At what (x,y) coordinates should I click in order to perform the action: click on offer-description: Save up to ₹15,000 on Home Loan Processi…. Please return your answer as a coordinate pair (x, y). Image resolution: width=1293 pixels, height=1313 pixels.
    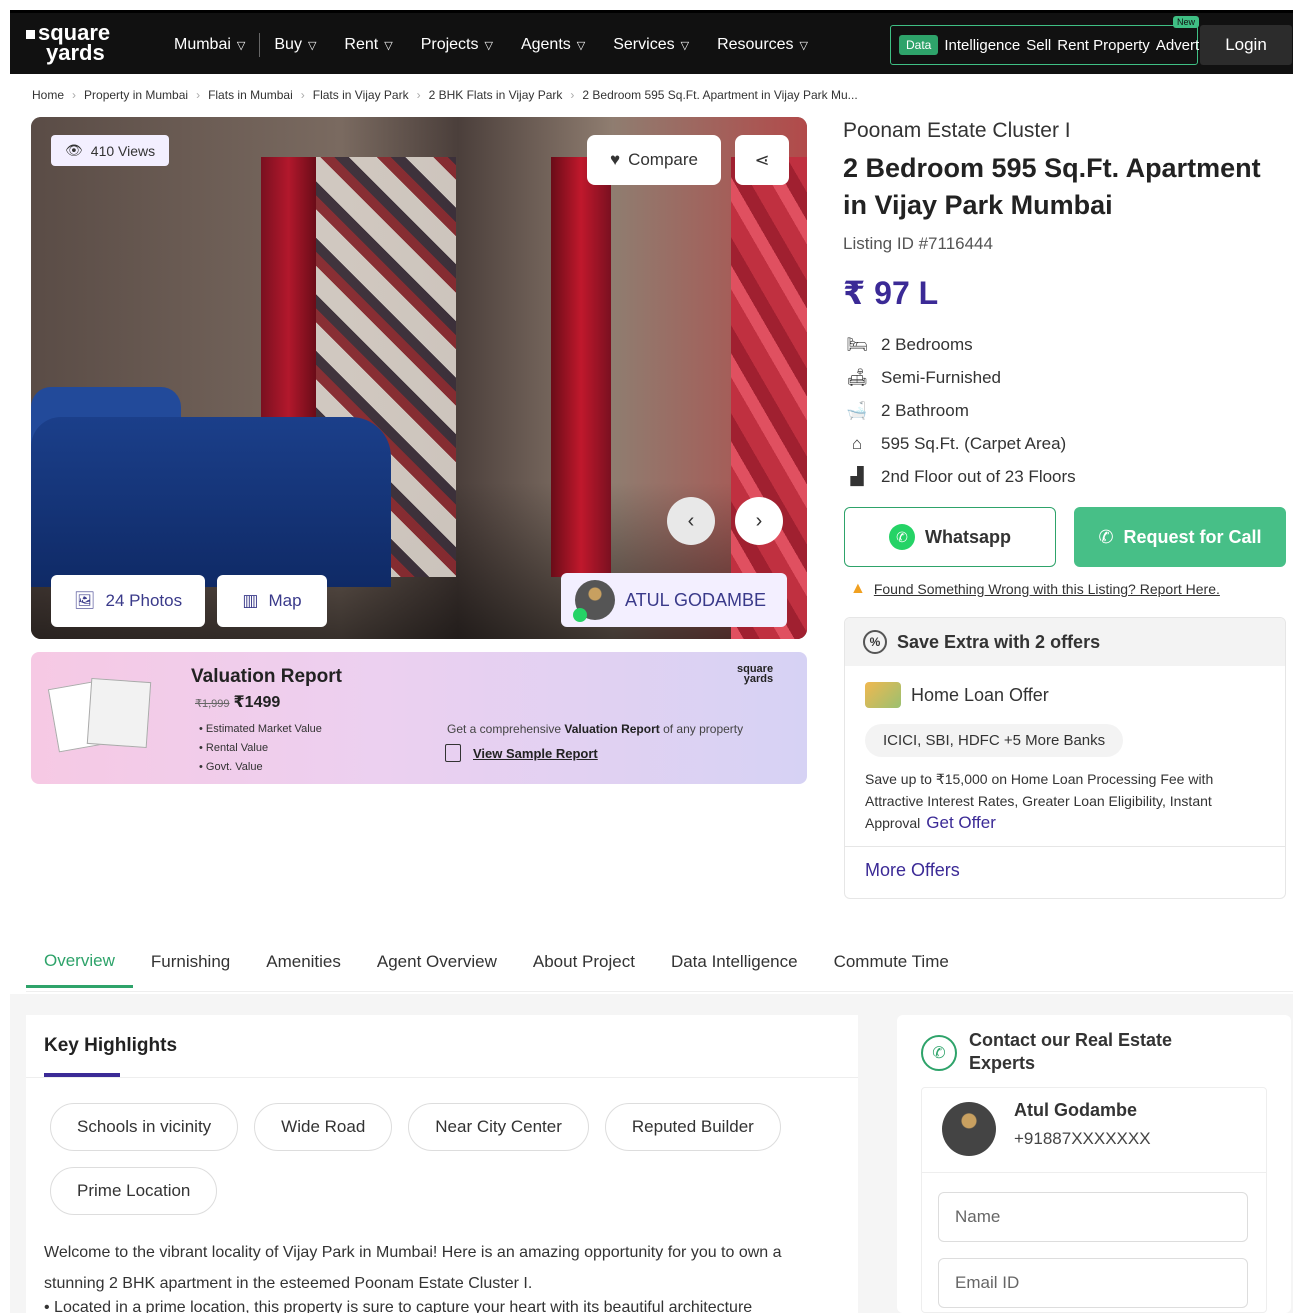
    Looking at the image, I should click on (1065, 801).